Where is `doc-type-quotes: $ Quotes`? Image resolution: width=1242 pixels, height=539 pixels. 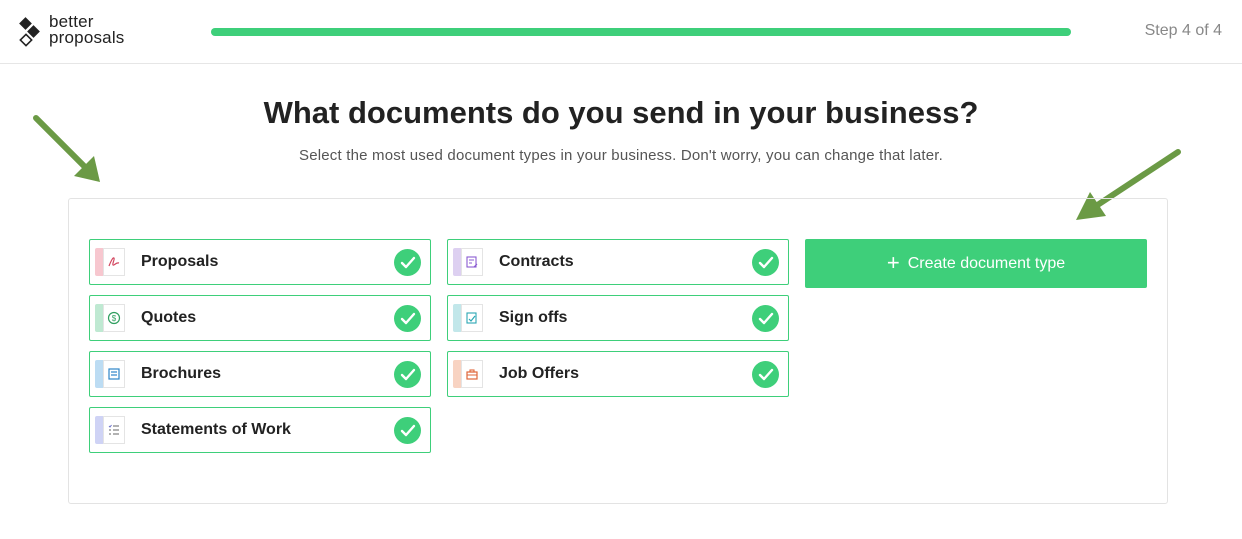 doc-type-quotes: $ Quotes is located at coordinates (260, 318).